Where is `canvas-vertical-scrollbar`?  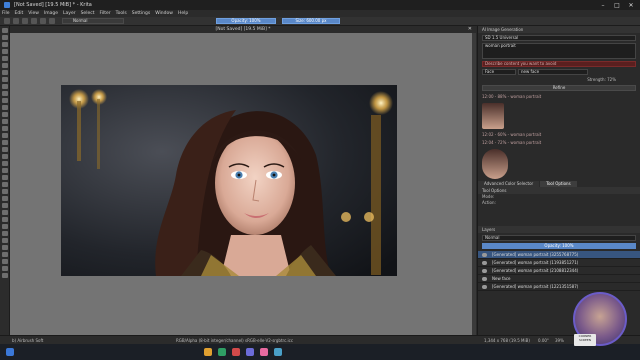 canvas-vertical-scrollbar is located at coordinates (474, 184).